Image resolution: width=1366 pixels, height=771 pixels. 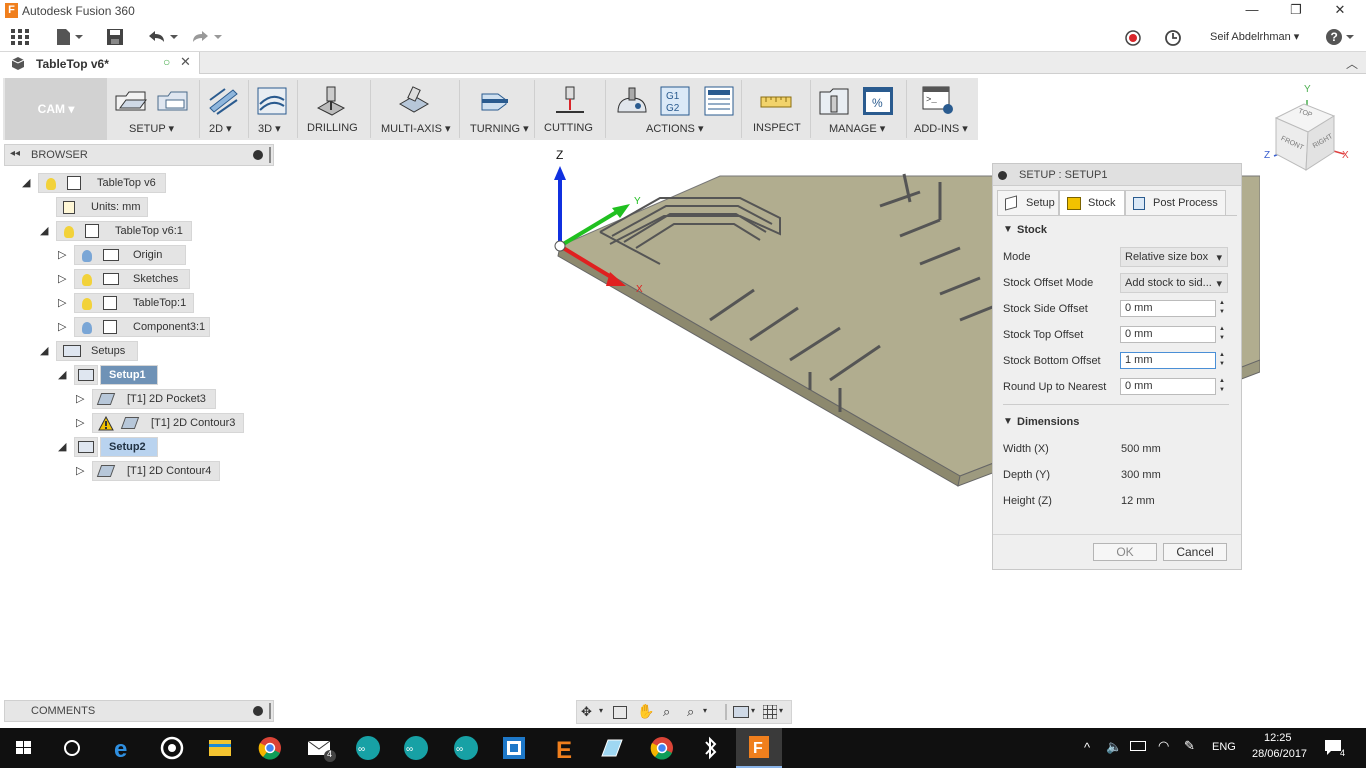 I want to click on app-bracket-icon, so click(x=514, y=748).